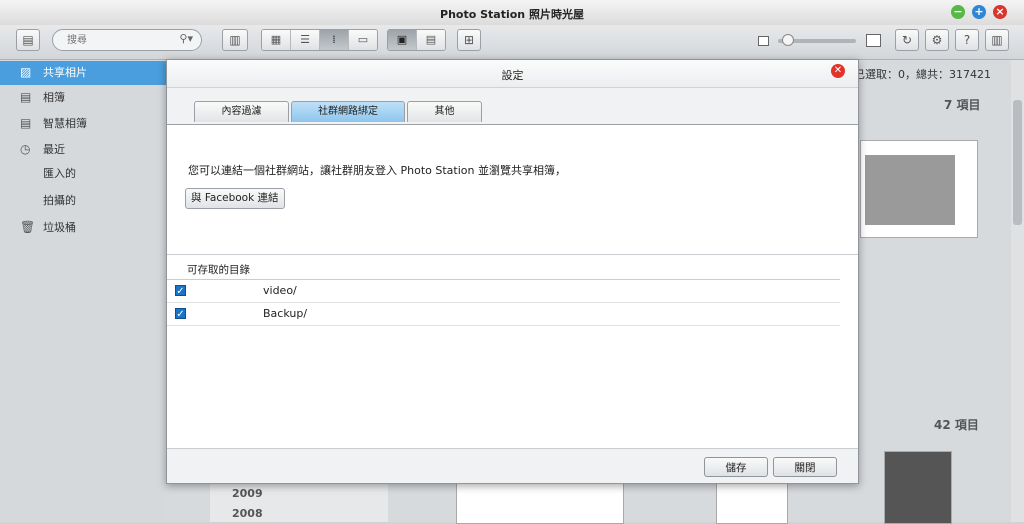  I want to click on dialog-footer: 儲存 關閉, so click(512, 466).